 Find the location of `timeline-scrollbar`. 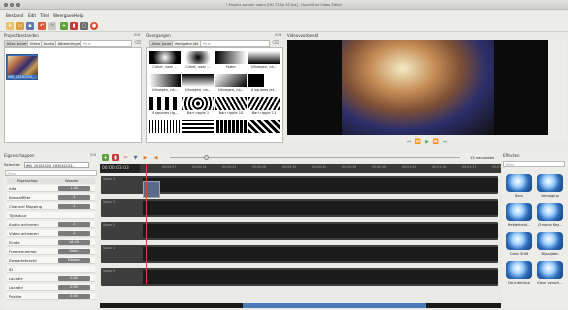

timeline-scrollbar is located at coordinates (300, 305).